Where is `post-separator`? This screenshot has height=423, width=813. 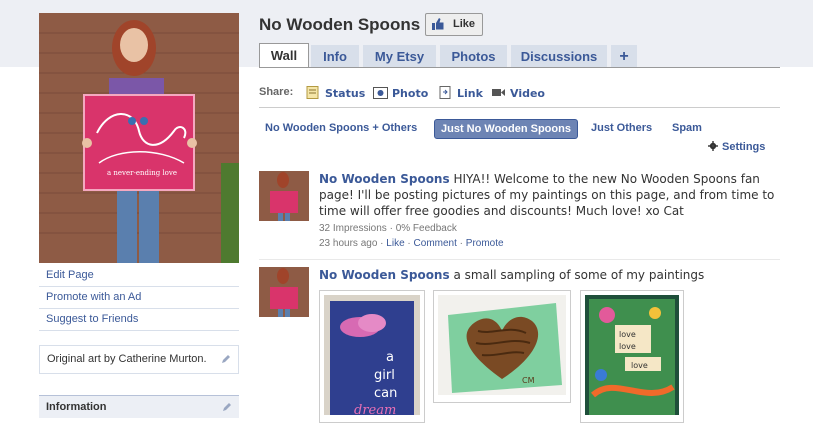 post-separator is located at coordinates (519, 259).